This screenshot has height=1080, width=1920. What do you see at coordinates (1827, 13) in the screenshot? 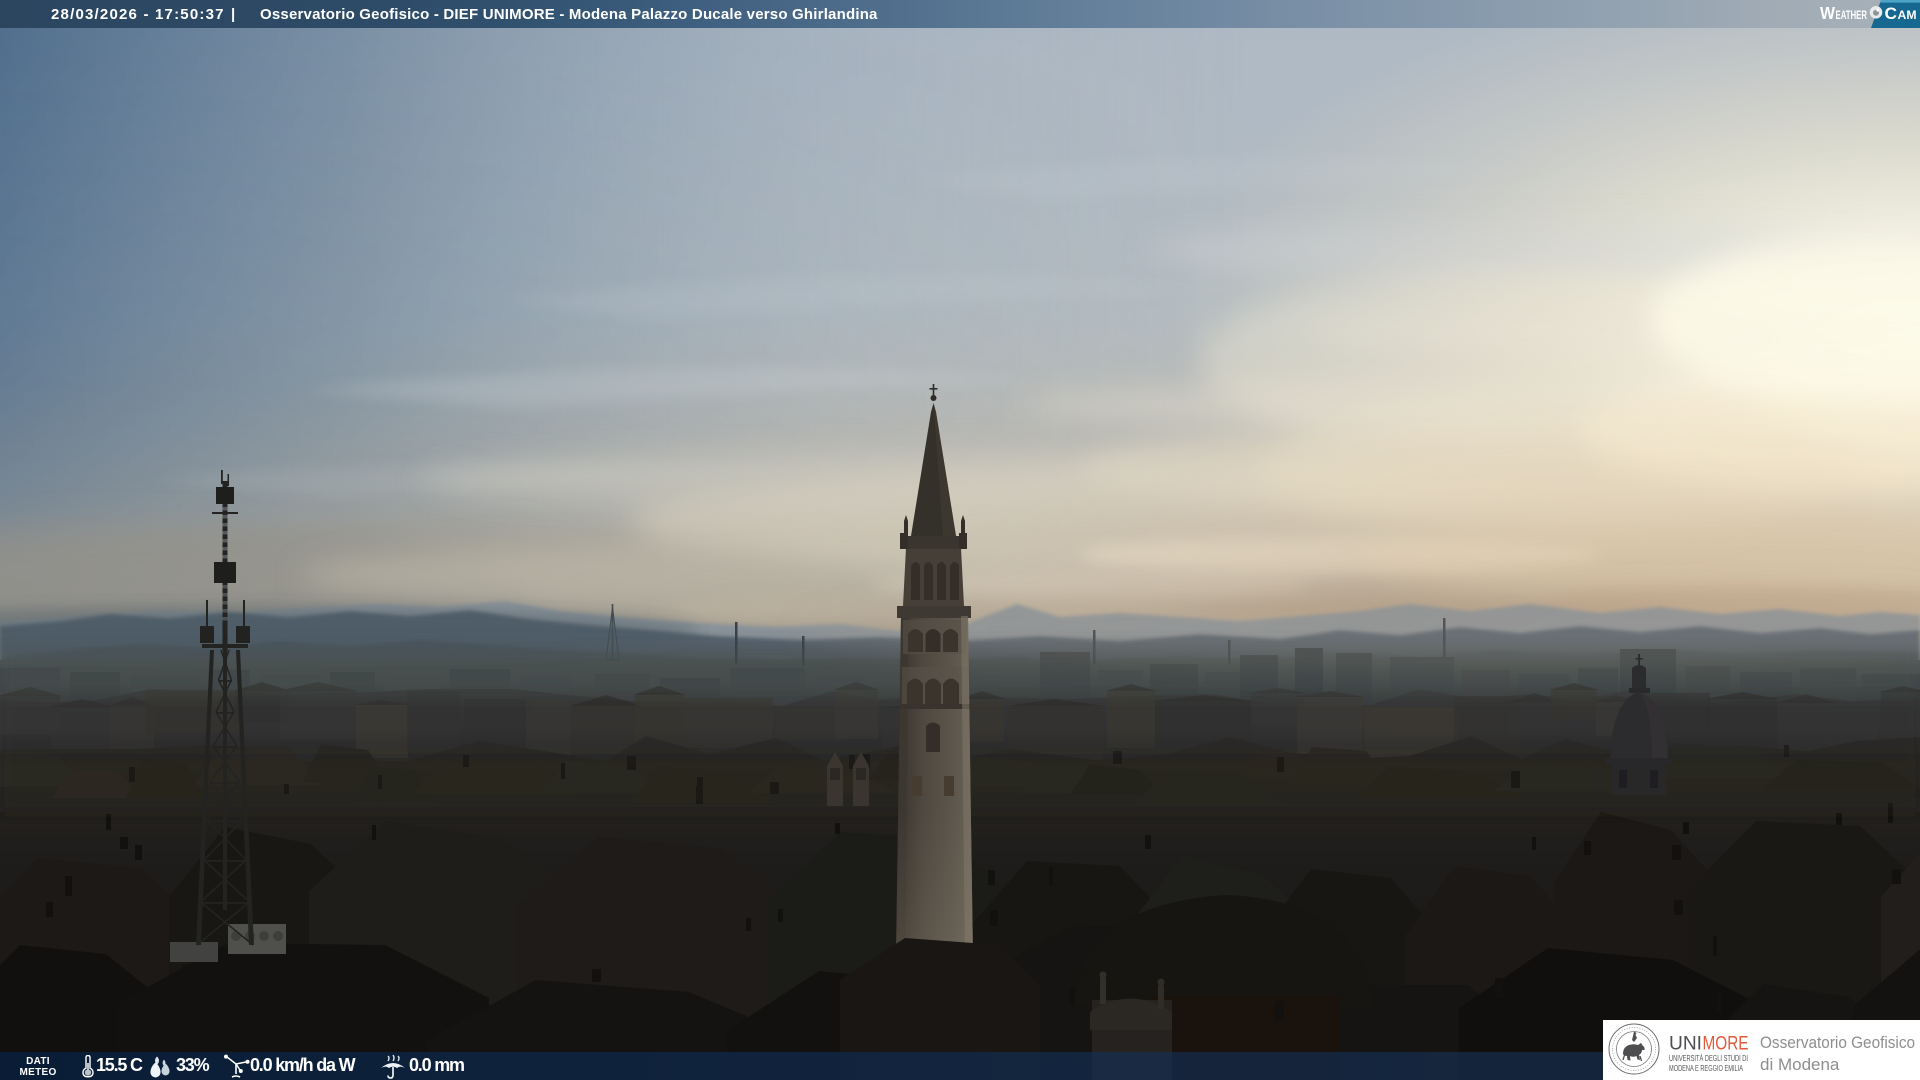
I see `svg-text: W` at bounding box center [1827, 13].